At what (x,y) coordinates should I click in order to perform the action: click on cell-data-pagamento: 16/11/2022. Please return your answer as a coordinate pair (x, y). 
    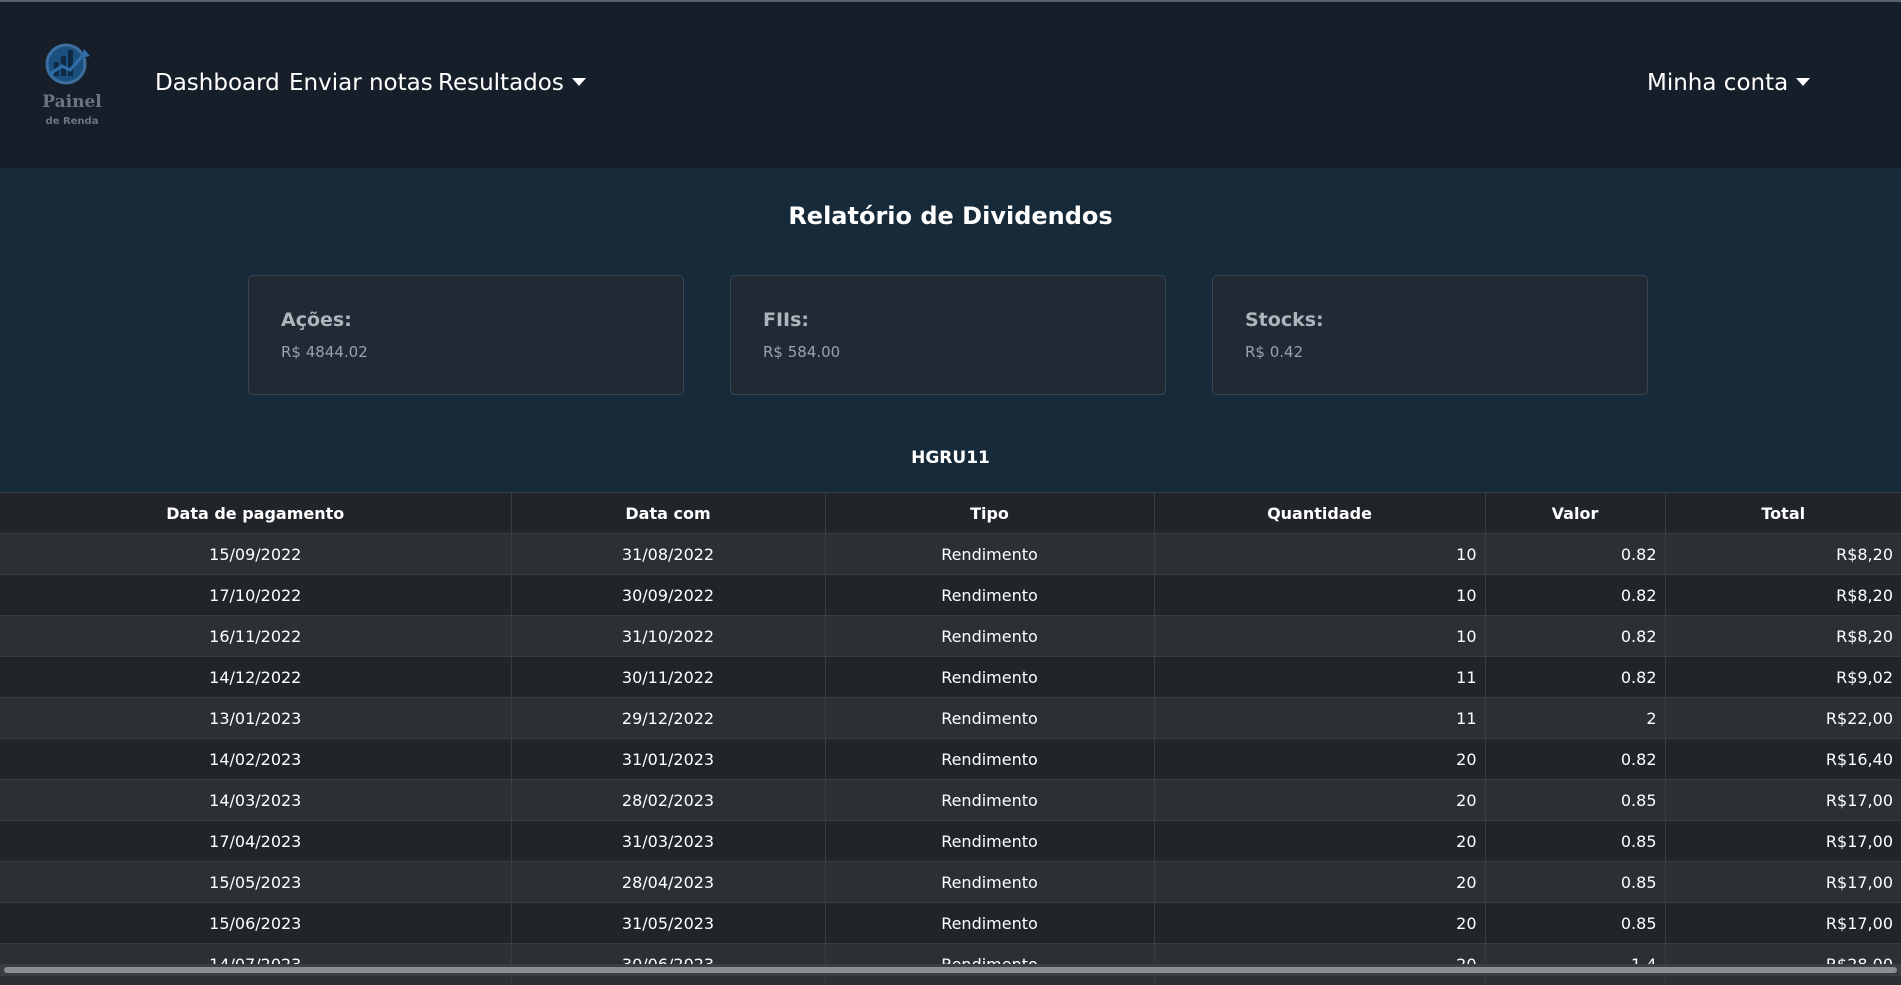
    Looking at the image, I should click on (255, 636).